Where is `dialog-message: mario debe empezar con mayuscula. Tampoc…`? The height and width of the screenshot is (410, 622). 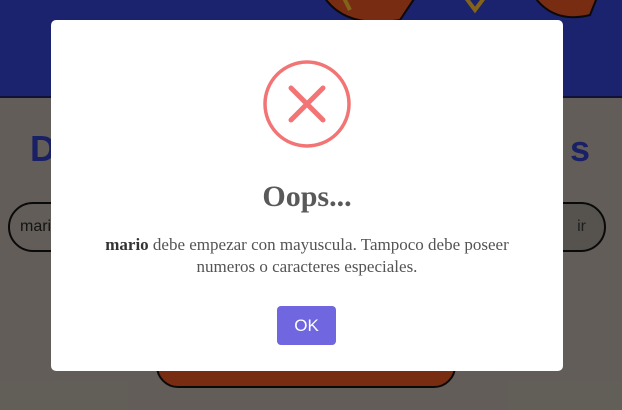
dialog-message: mario debe empezar con mayuscula. Tampoc… is located at coordinates (307, 256).